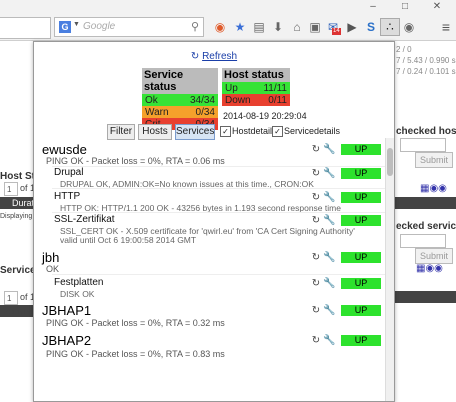 Image resolution: width=456 pixels, height=402 pixels. What do you see at coordinates (99, 26) in the screenshot?
I see `search-placeholder: Google` at bounding box center [99, 26].